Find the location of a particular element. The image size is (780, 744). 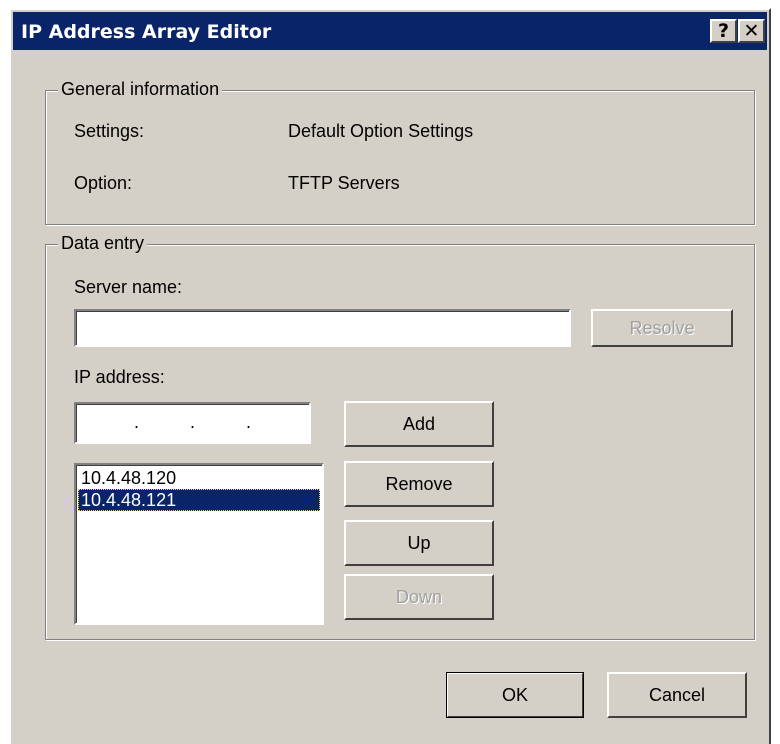

remove-button: Remove is located at coordinates (419, 484).